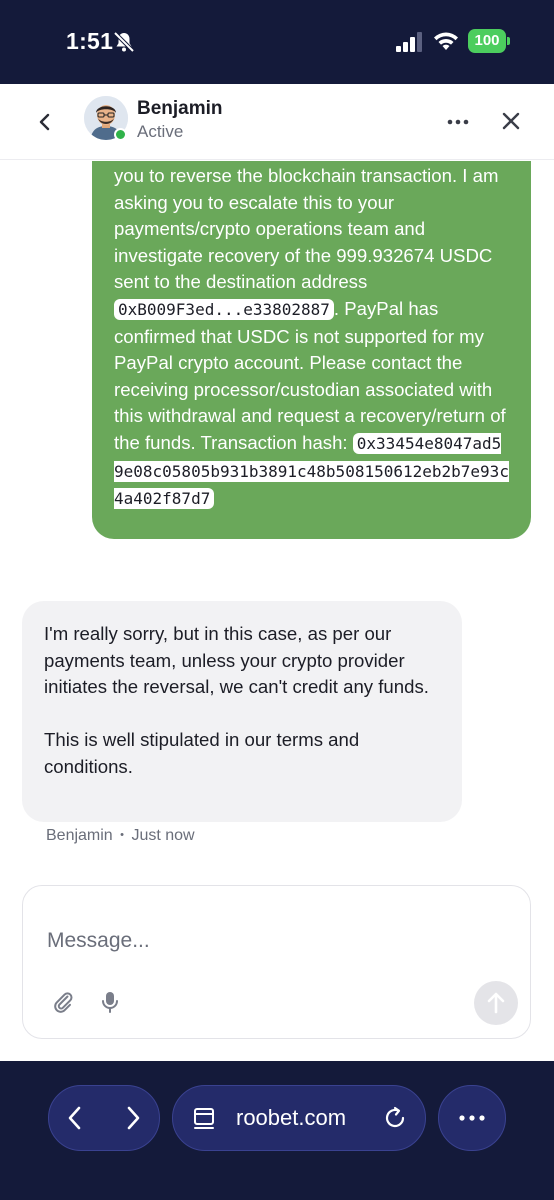  I want to click on url-text: roobet.com, so click(291, 1118).